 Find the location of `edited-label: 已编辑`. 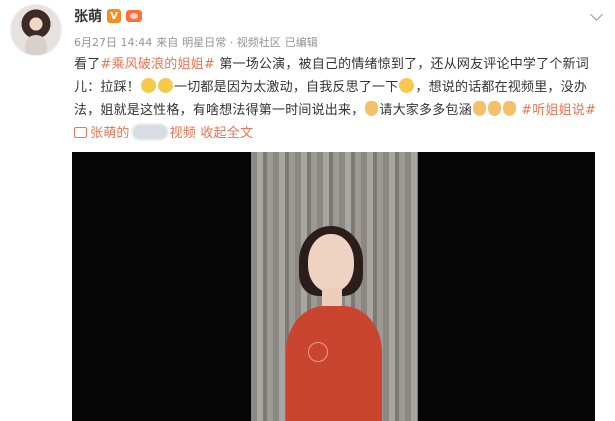

edited-label: 已编辑 is located at coordinates (301, 42).